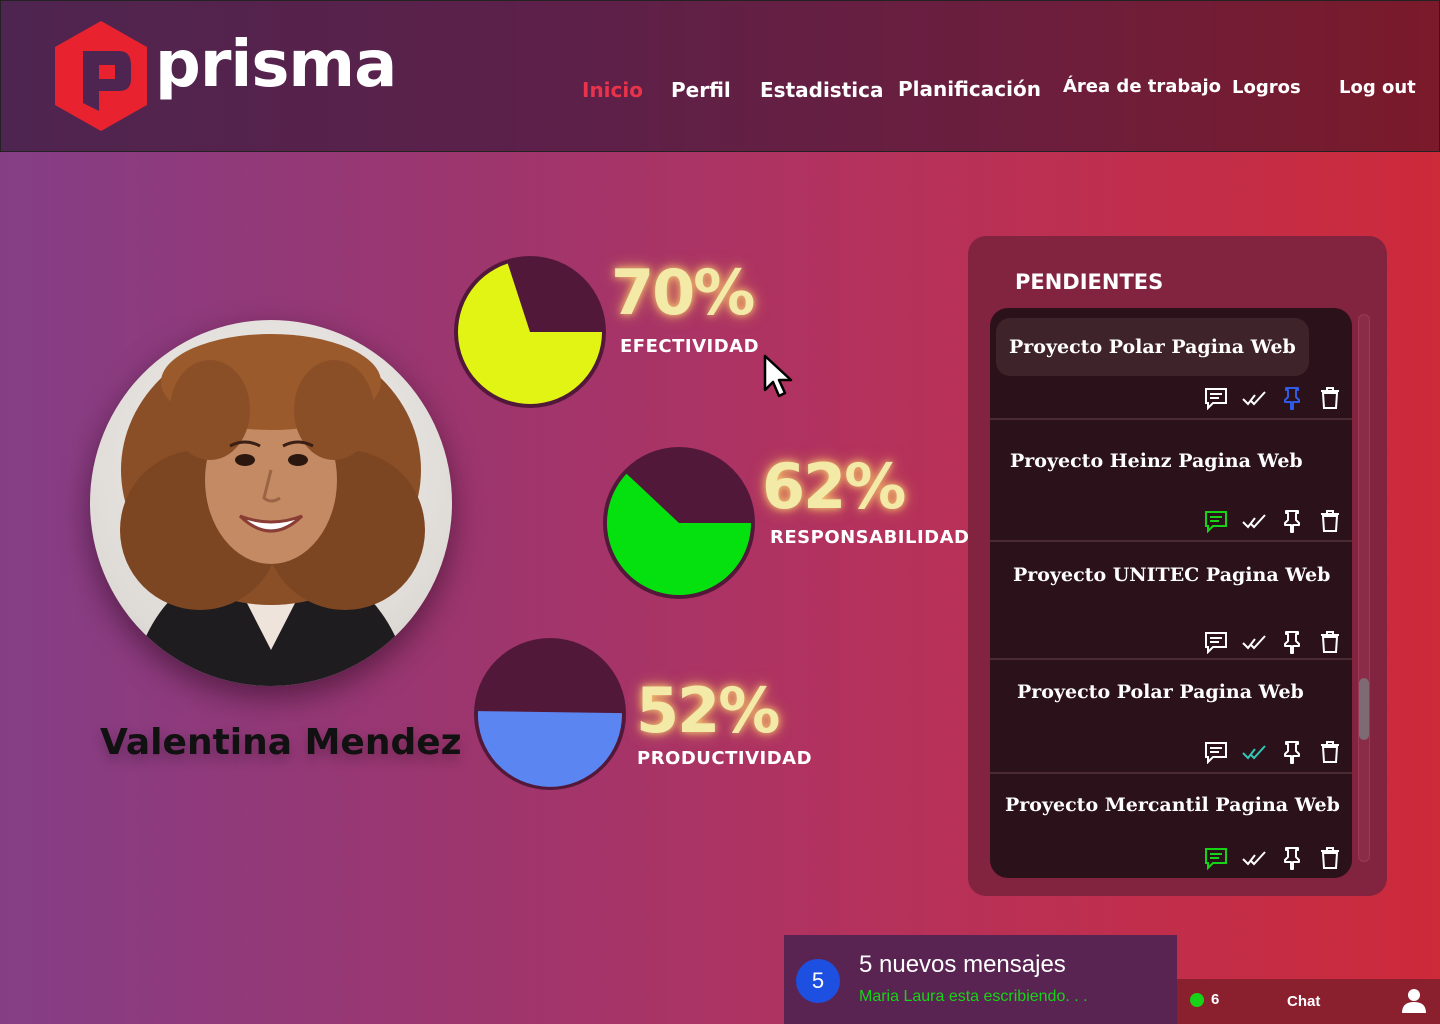 The width and height of the screenshot is (1440, 1024). I want to click on productividad-pie-fill, so click(549, 749).